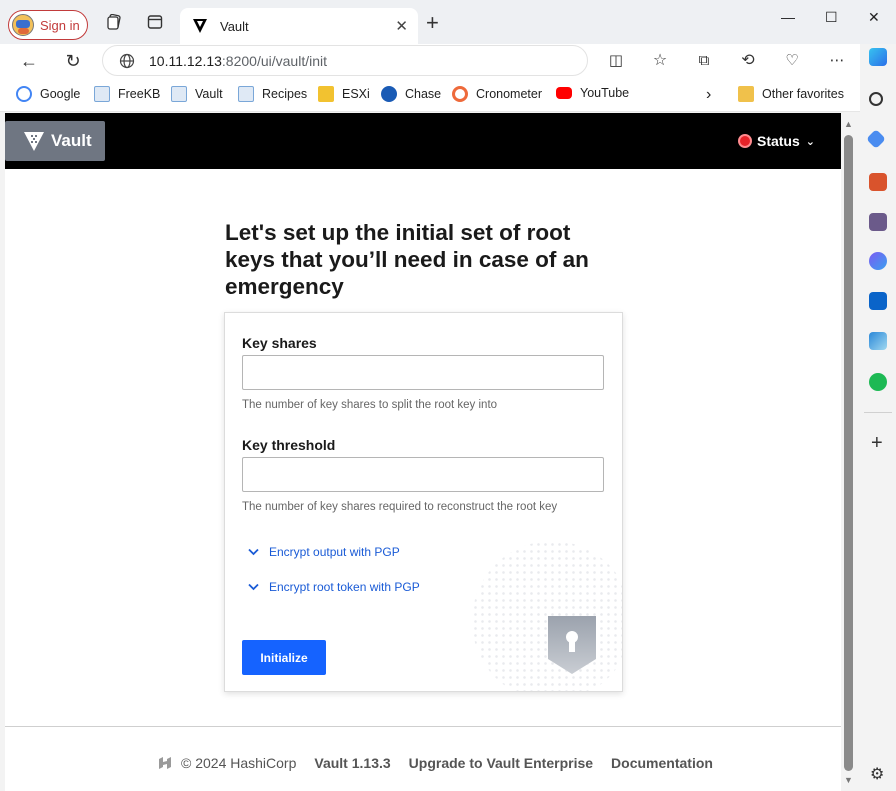 Image resolution: width=896 pixels, height=791 pixels. Describe the element at coordinates (200, 26) in the screenshot. I see `vault-favicon-icon` at that location.